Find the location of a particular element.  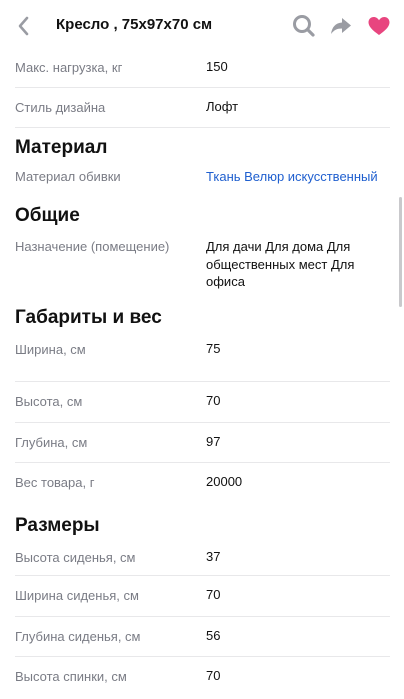

spec-row: Высота сиденья, см 37 is located at coordinates (202, 560).